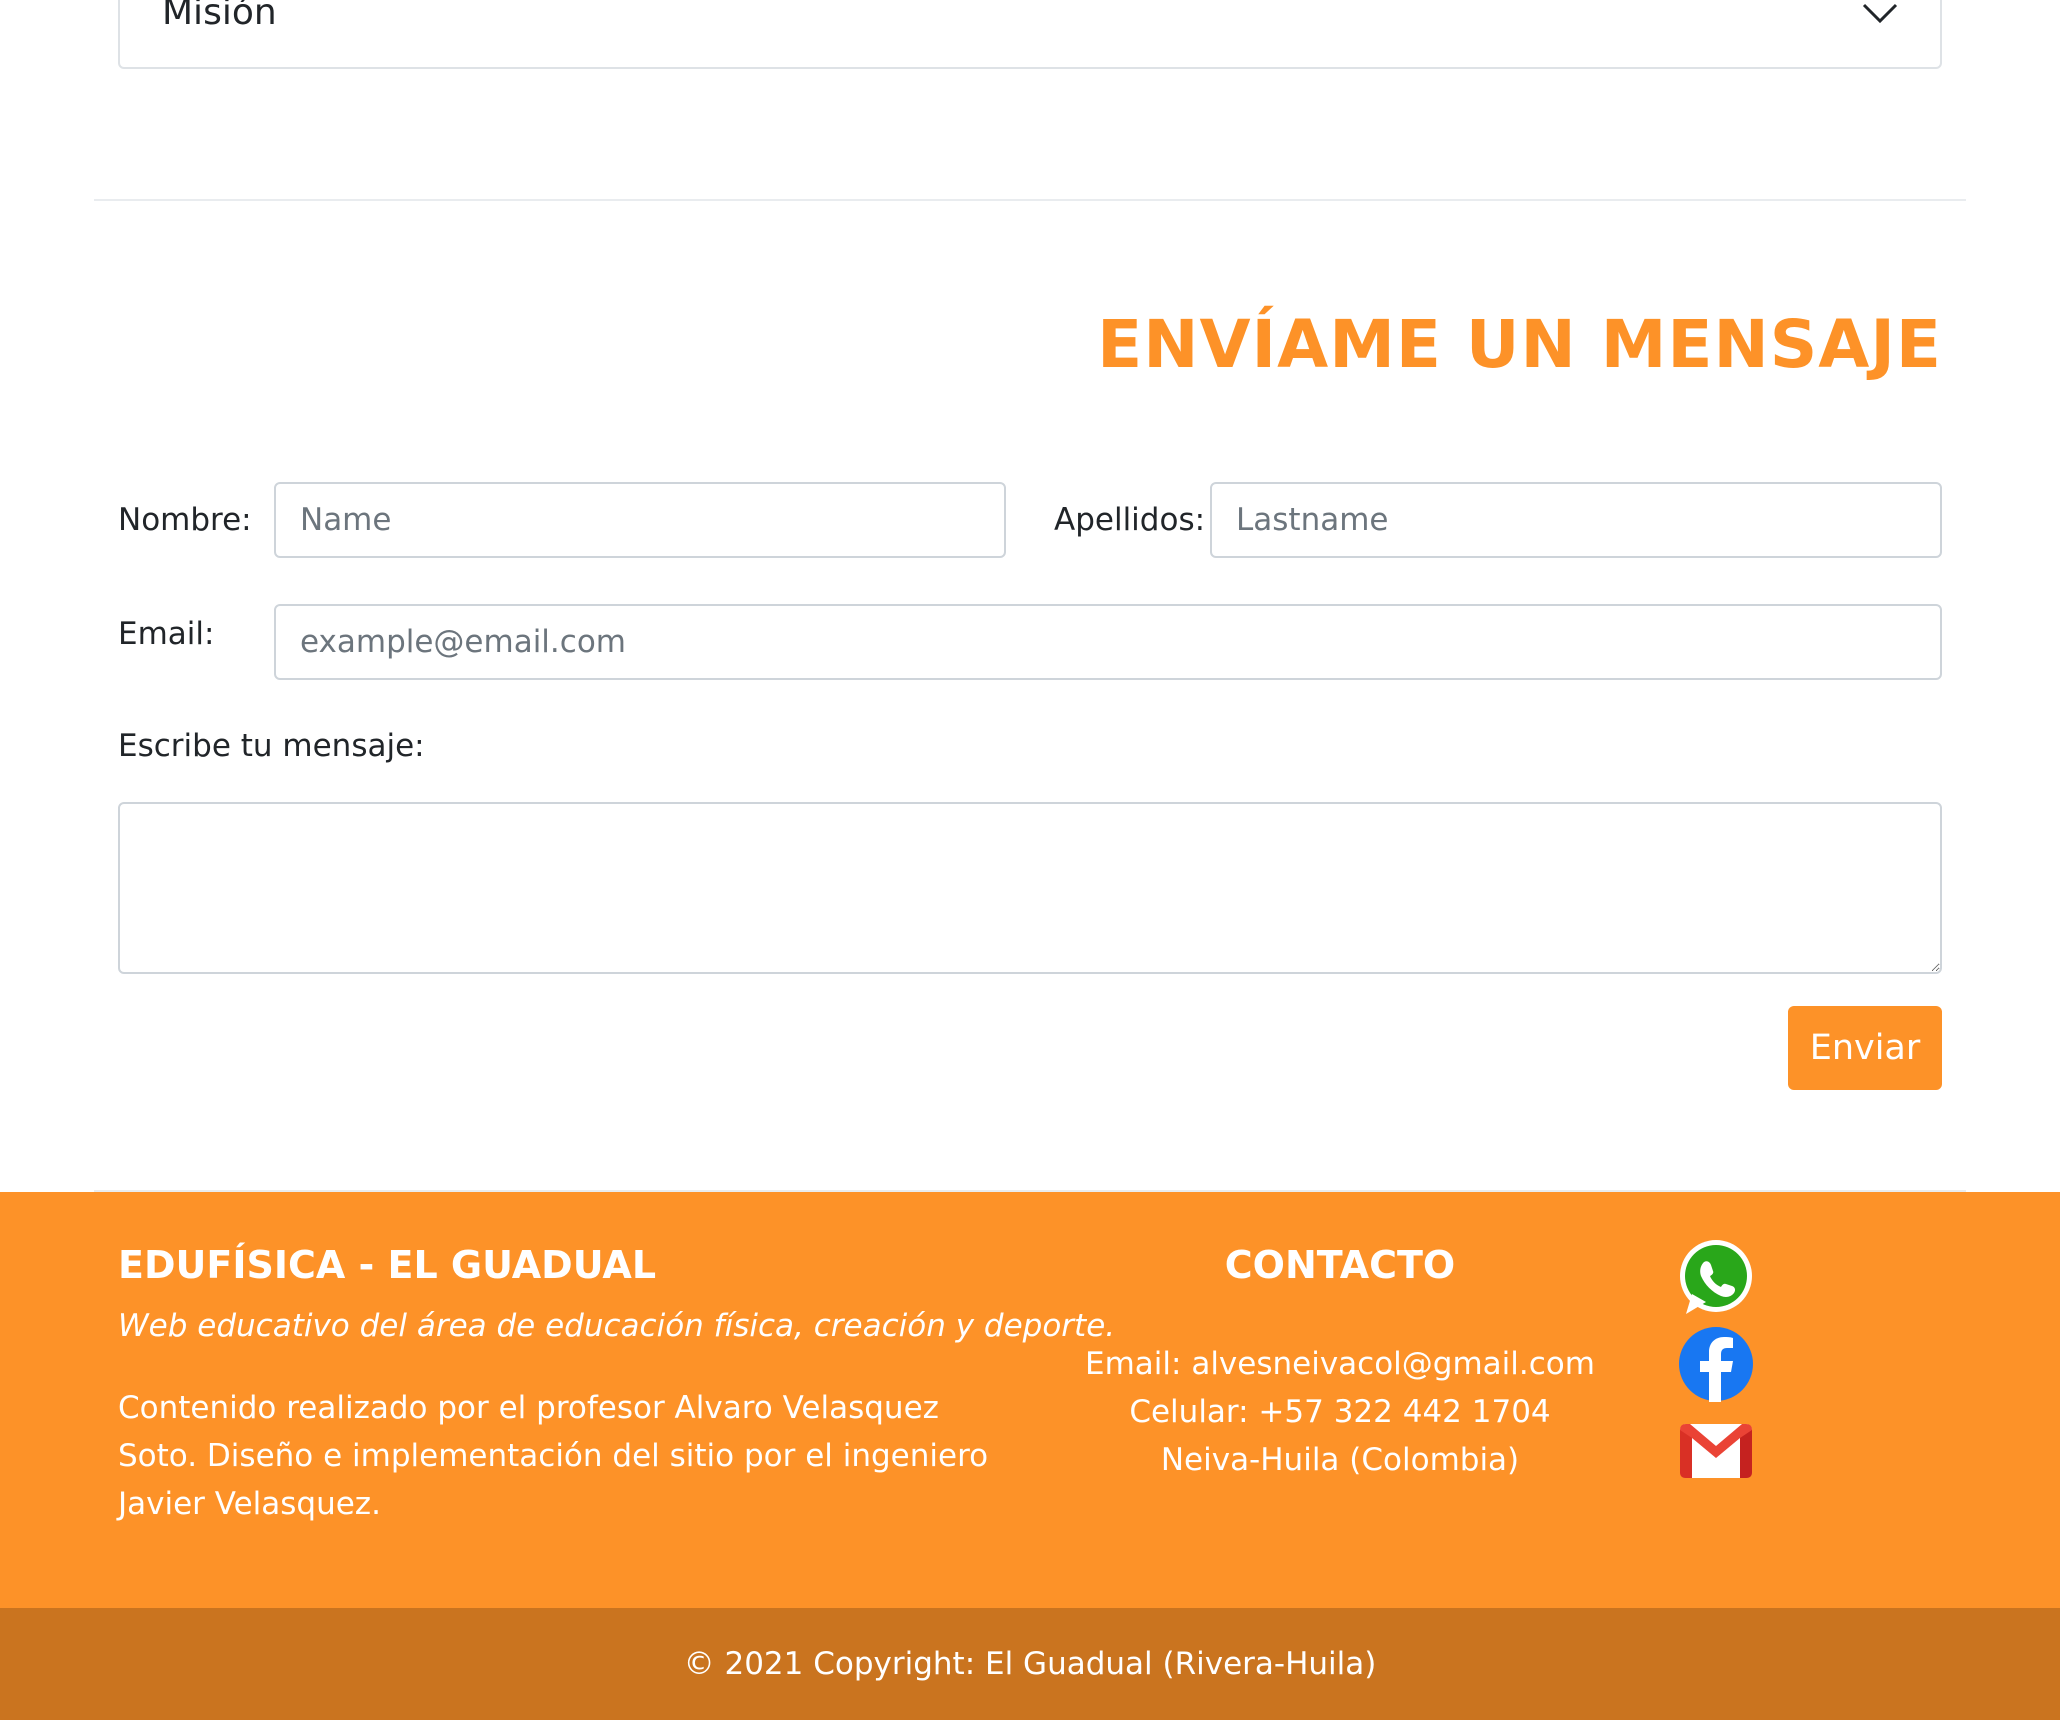 The width and height of the screenshot is (2060, 1720). What do you see at coordinates (1716, 1450) in the screenshot?
I see `gmail-icon` at bounding box center [1716, 1450].